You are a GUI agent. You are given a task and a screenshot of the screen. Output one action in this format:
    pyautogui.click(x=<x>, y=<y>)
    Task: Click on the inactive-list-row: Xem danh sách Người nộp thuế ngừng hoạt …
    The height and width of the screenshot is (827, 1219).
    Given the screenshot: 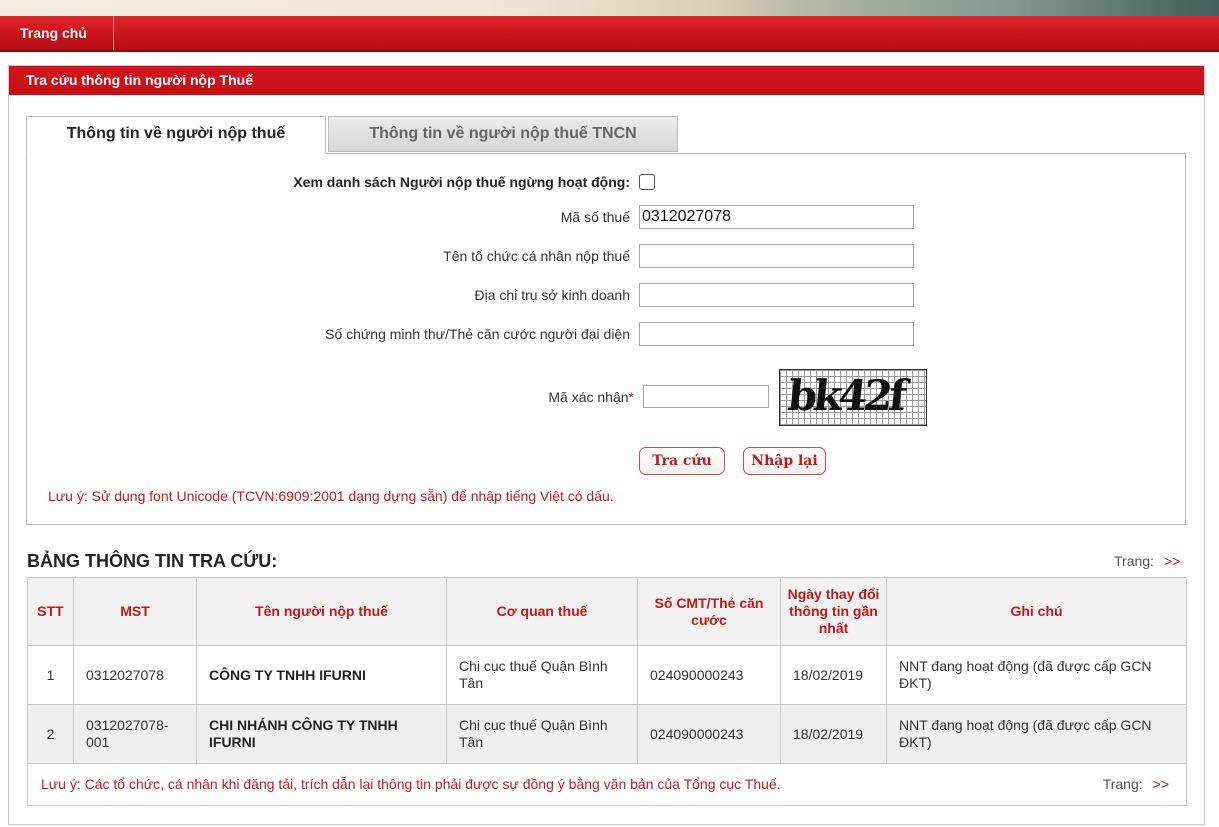 What is the action you would take?
    pyautogui.click(x=607, y=182)
    